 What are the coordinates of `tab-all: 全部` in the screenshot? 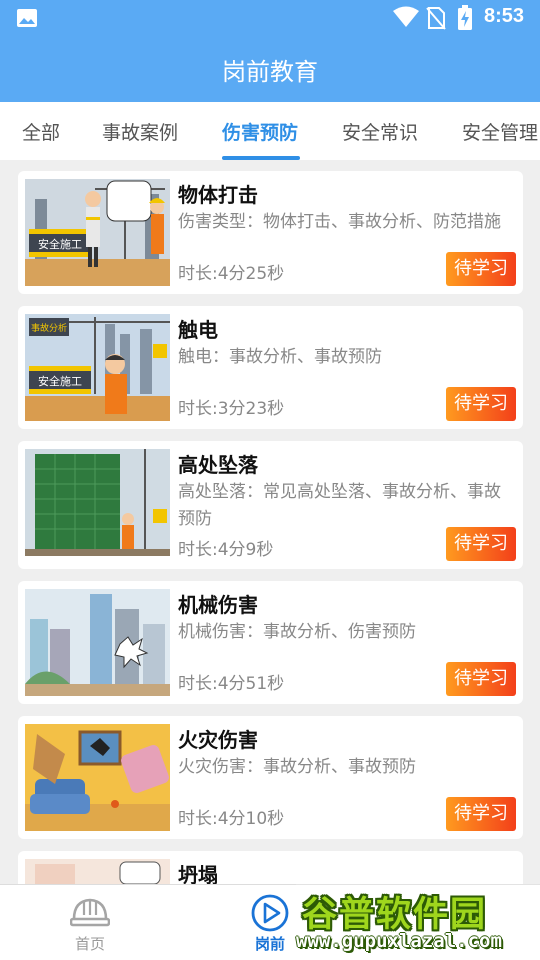 It's located at (41, 131).